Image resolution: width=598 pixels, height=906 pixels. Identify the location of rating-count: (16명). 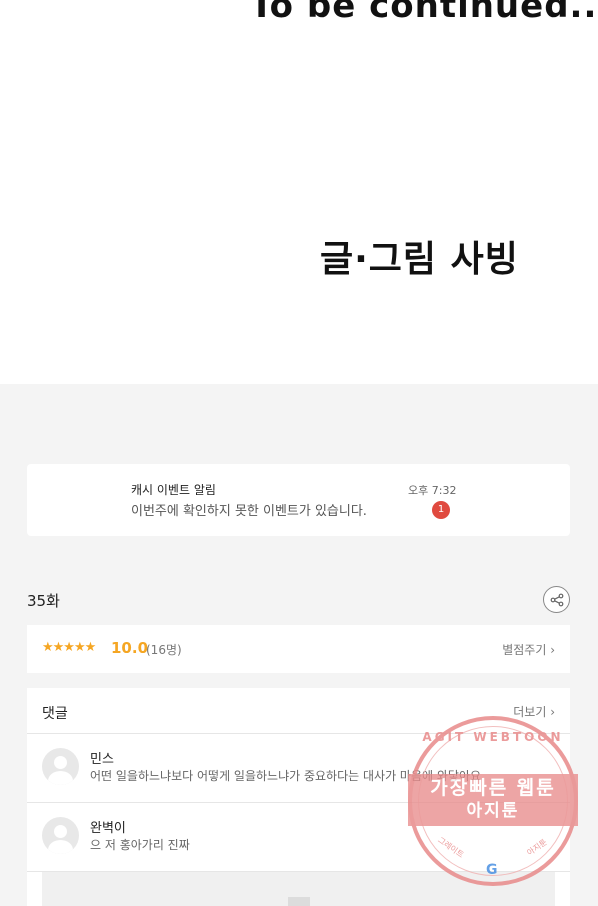
(164, 650).